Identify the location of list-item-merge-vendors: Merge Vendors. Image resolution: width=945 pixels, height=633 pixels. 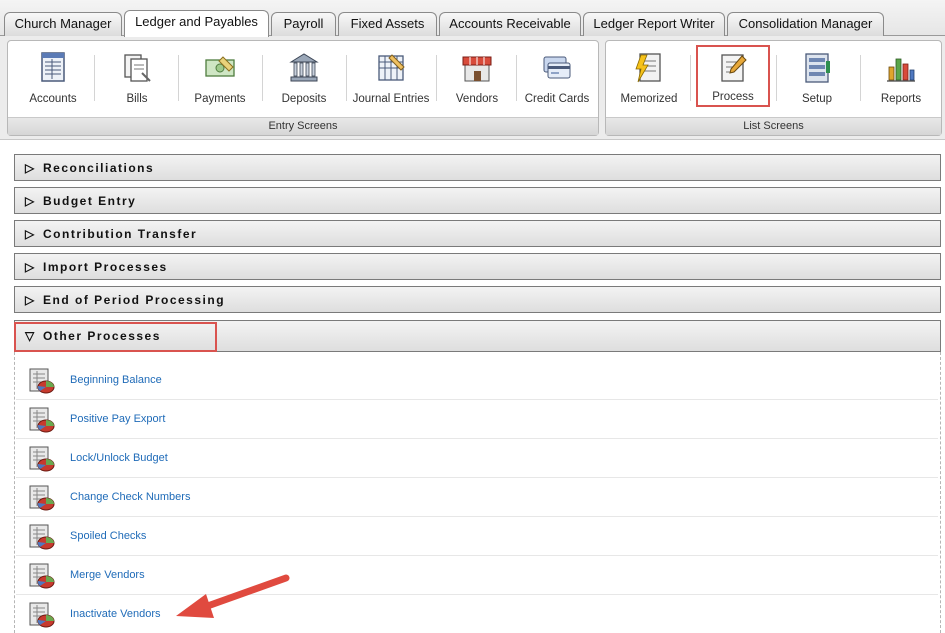
(477, 575).